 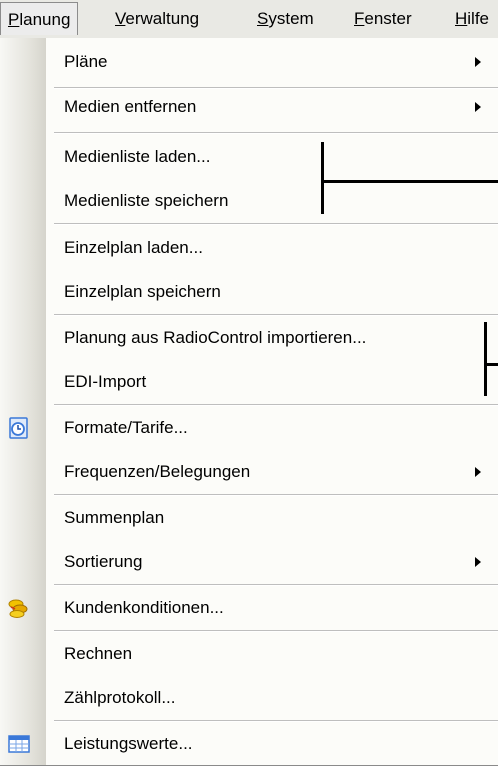 I want to click on menu-hilfe: Hilfe, so click(x=472, y=18).